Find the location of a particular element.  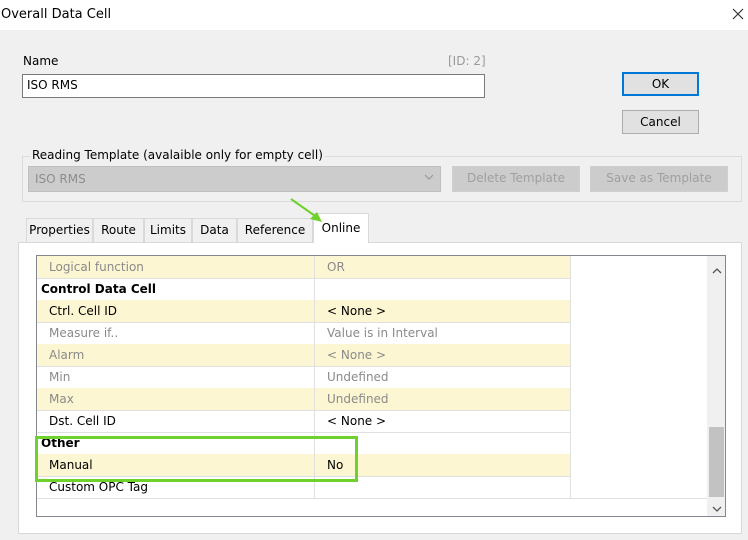

delete-template-button: Delete Template is located at coordinates (516, 179).